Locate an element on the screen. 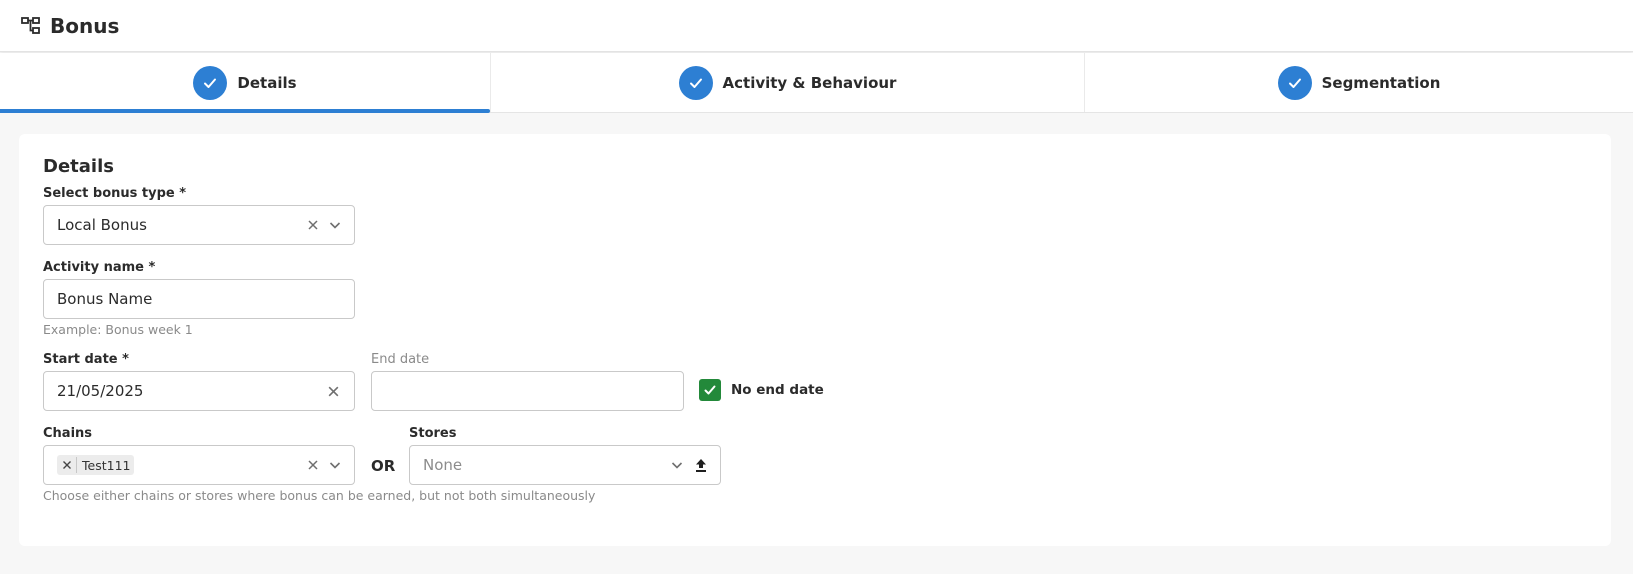  start-date-field: 21/05/2025 is located at coordinates (199, 391).